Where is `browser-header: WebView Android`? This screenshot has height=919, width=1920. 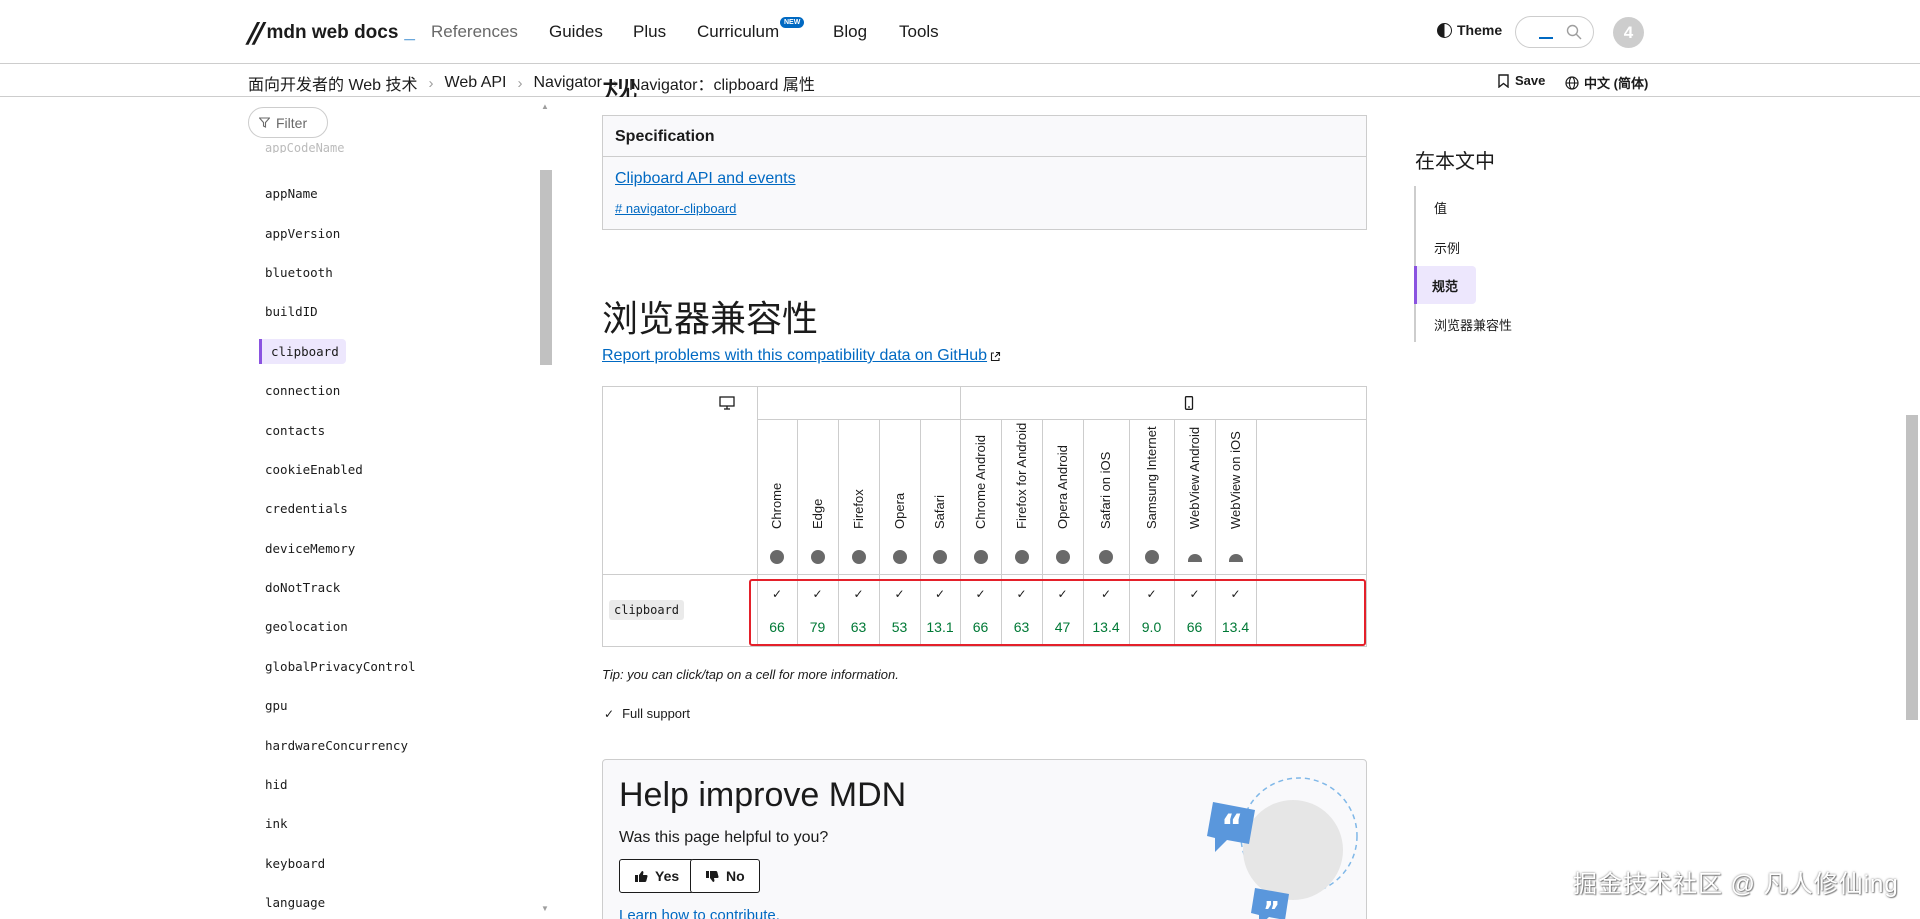
browser-header: WebView Android is located at coordinates (1194, 497).